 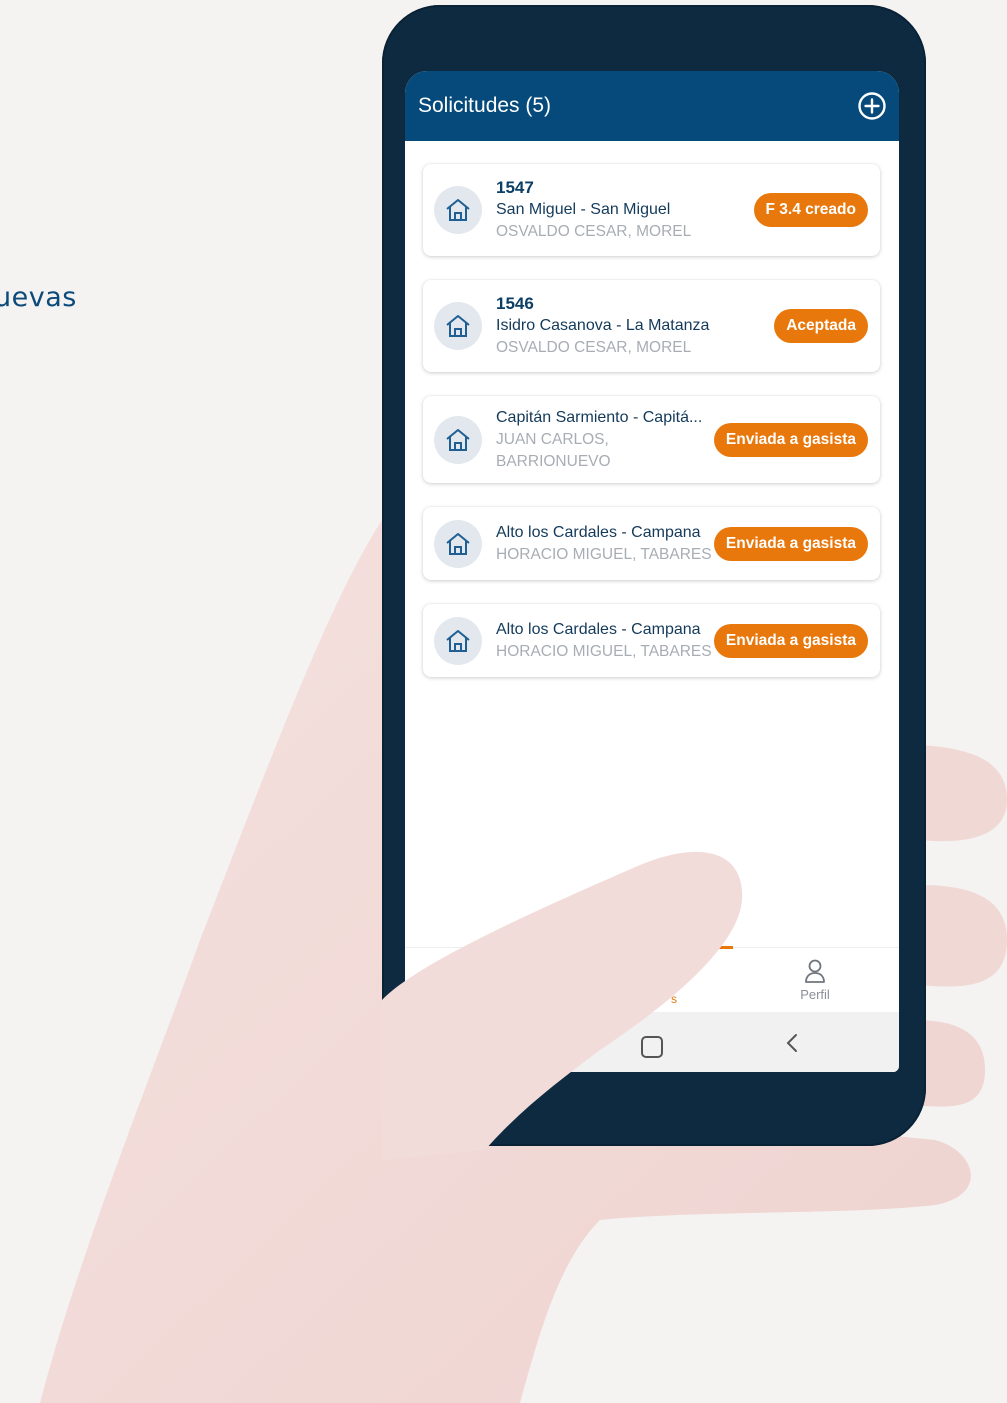 What do you see at coordinates (485, 105) in the screenshot?
I see `page-title: Solicitudes (5)` at bounding box center [485, 105].